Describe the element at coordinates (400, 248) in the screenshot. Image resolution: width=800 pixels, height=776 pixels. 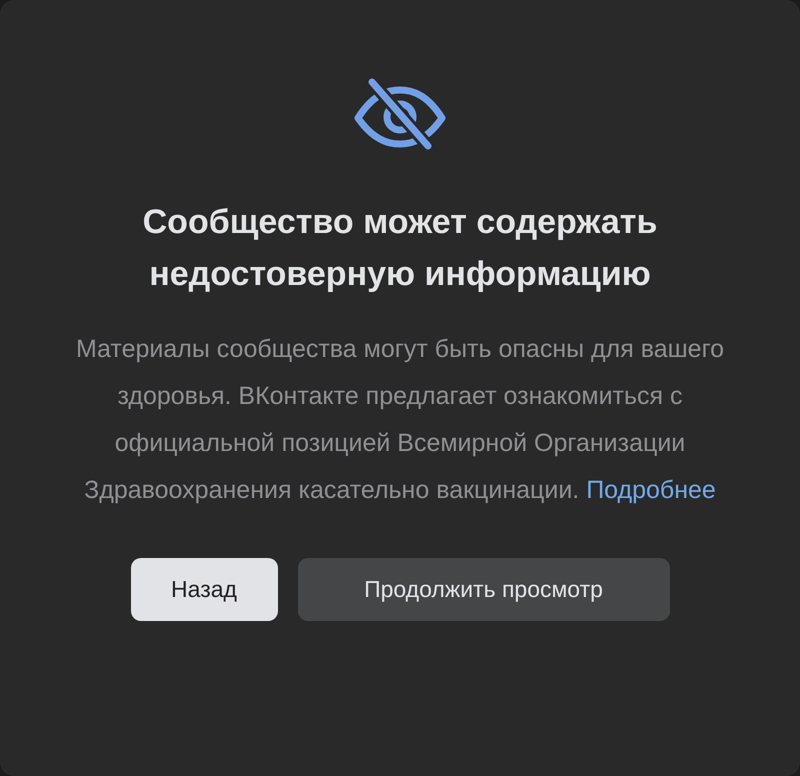
I see `dialog-title: Сообщество может содержать недостоверную информацию` at that location.